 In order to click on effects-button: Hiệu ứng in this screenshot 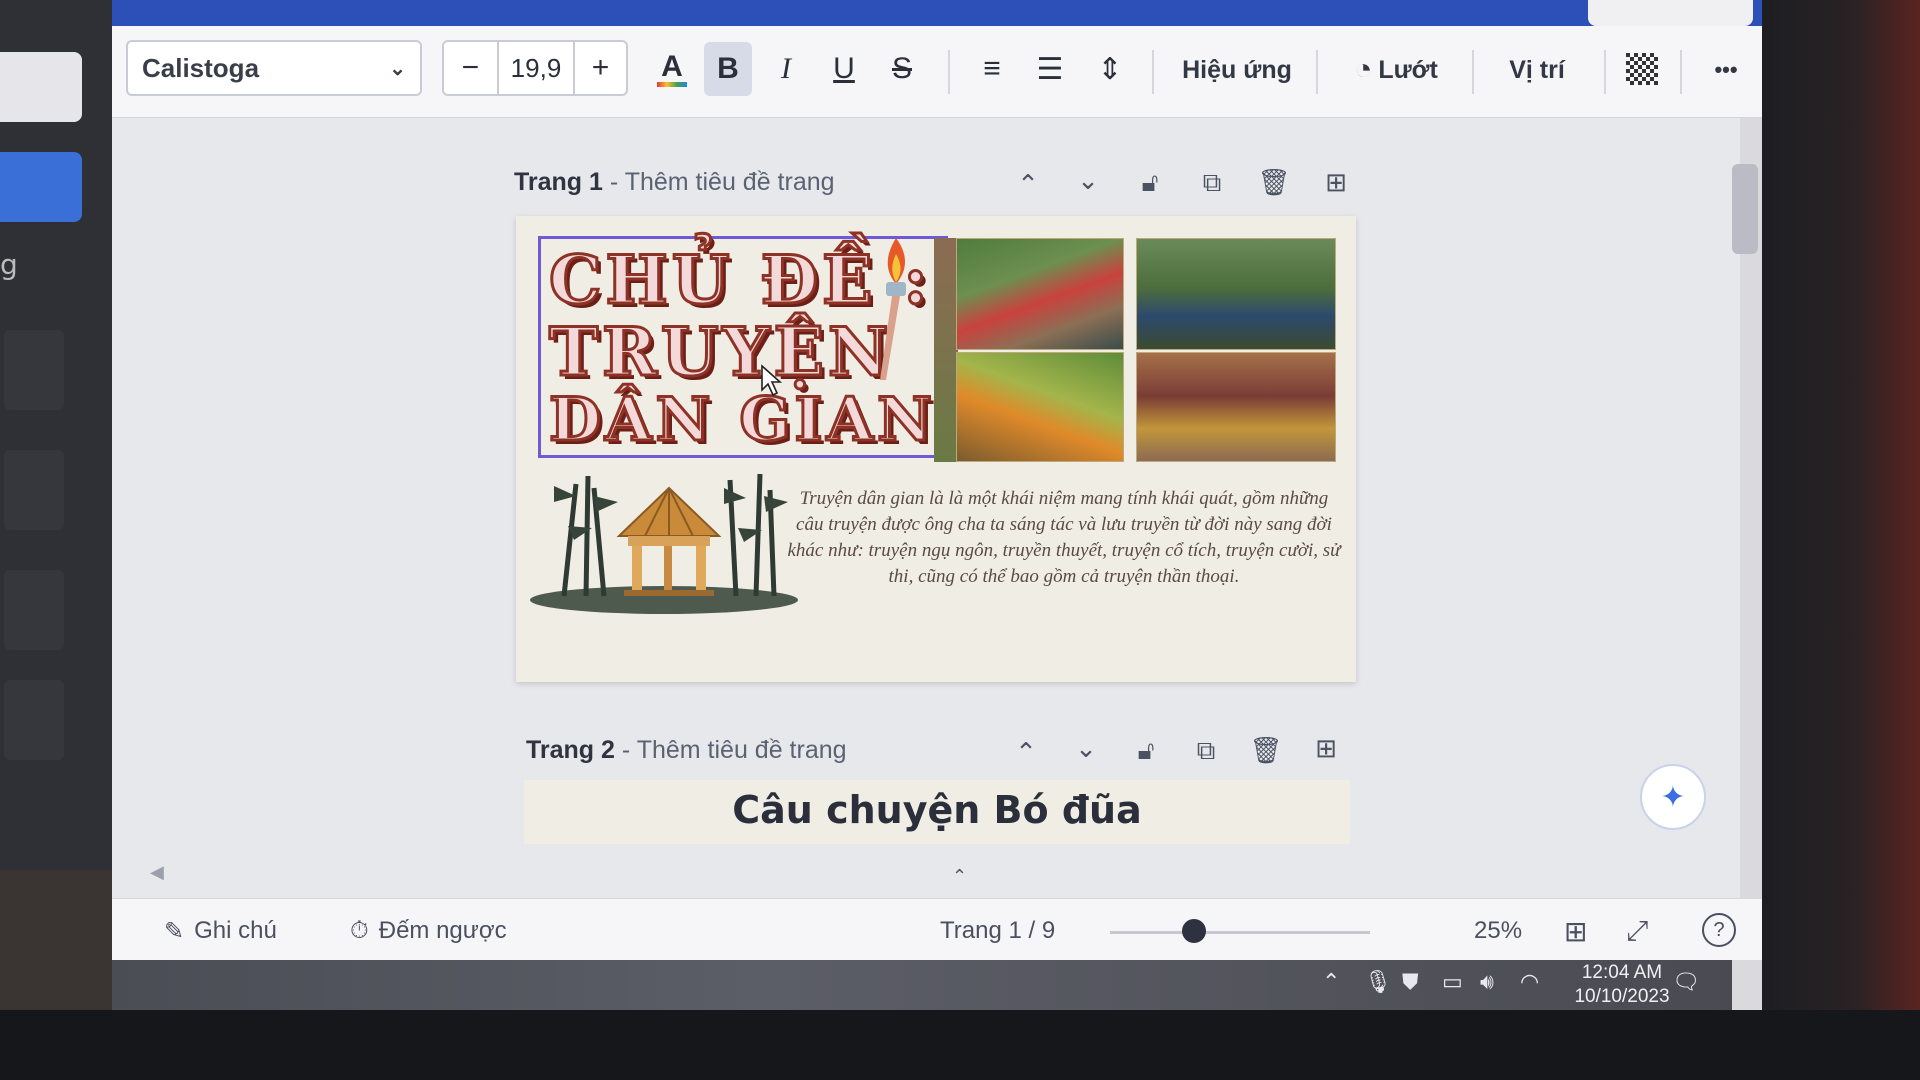, I will do `click(1237, 70)`.